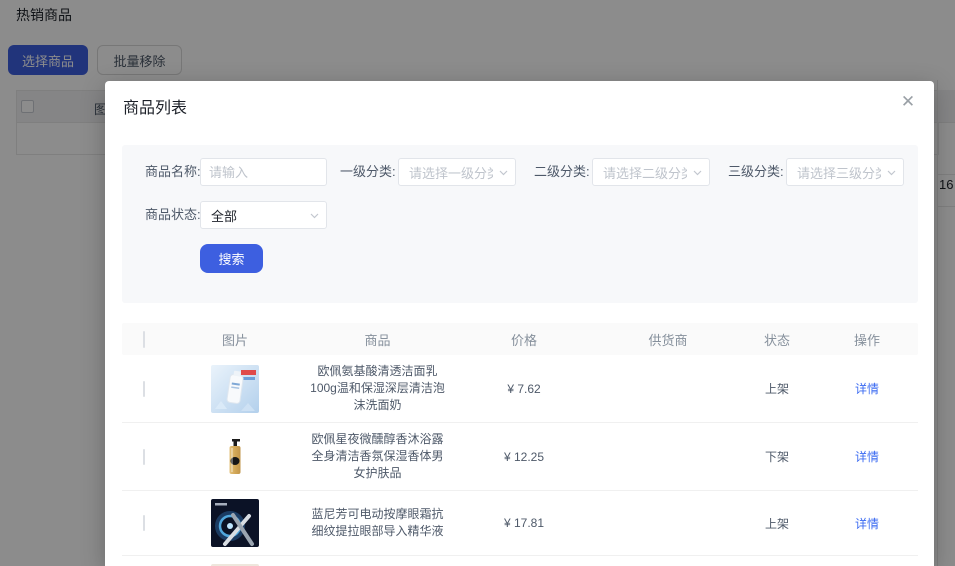 This screenshot has width=955, height=566. I want to click on column-price: 价格, so click(523, 340).